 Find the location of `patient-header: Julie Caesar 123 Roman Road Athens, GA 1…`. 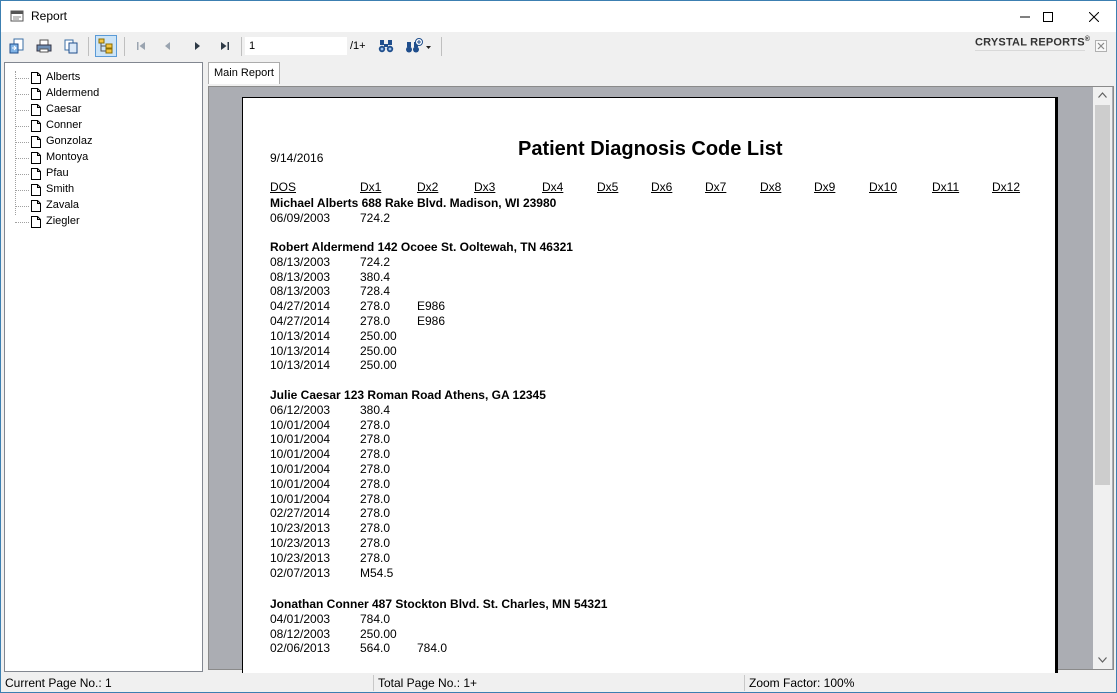

patient-header: Julie Caesar 123 Roman Road Athens, GA 1… is located at coordinates (408, 395).